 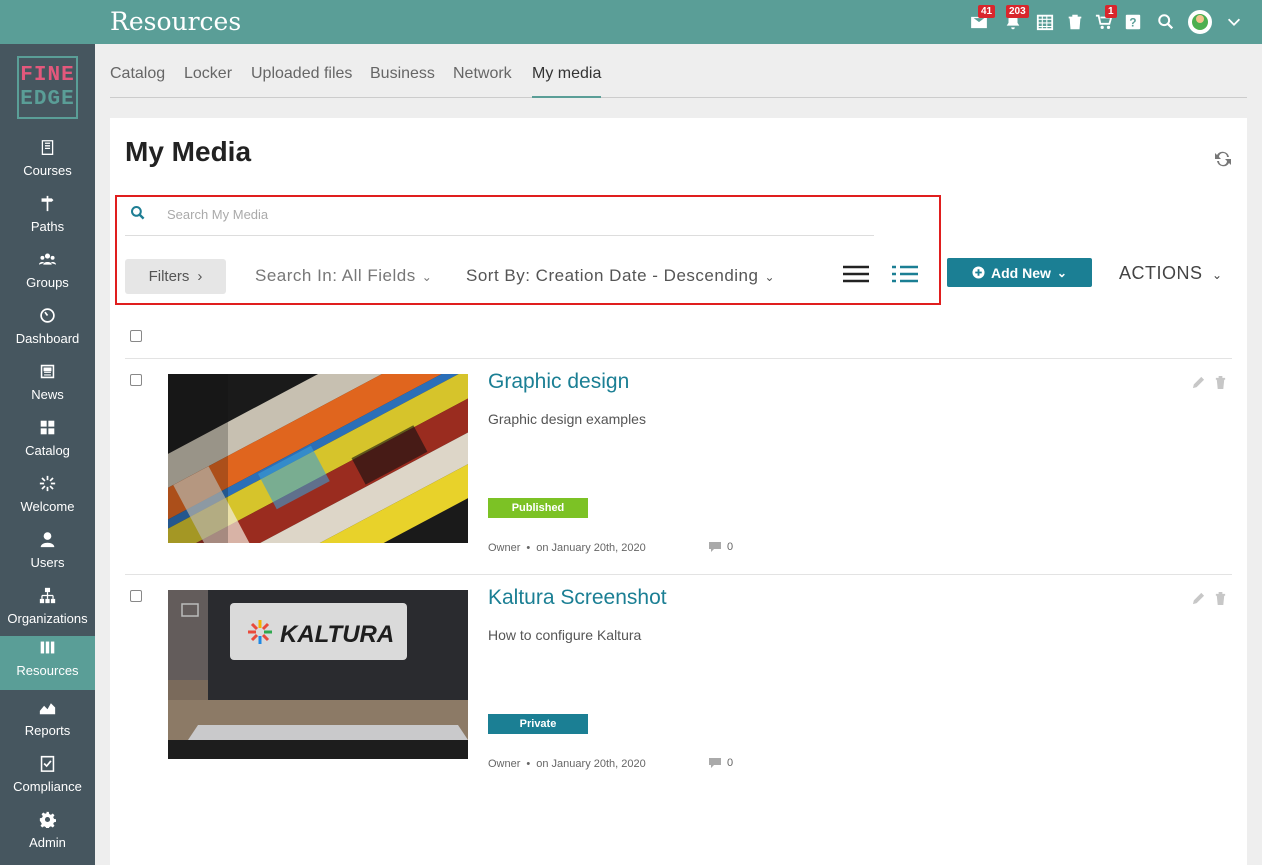 What do you see at coordinates (577, 598) in the screenshot?
I see `media-title: Kaltura Screenshot` at bounding box center [577, 598].